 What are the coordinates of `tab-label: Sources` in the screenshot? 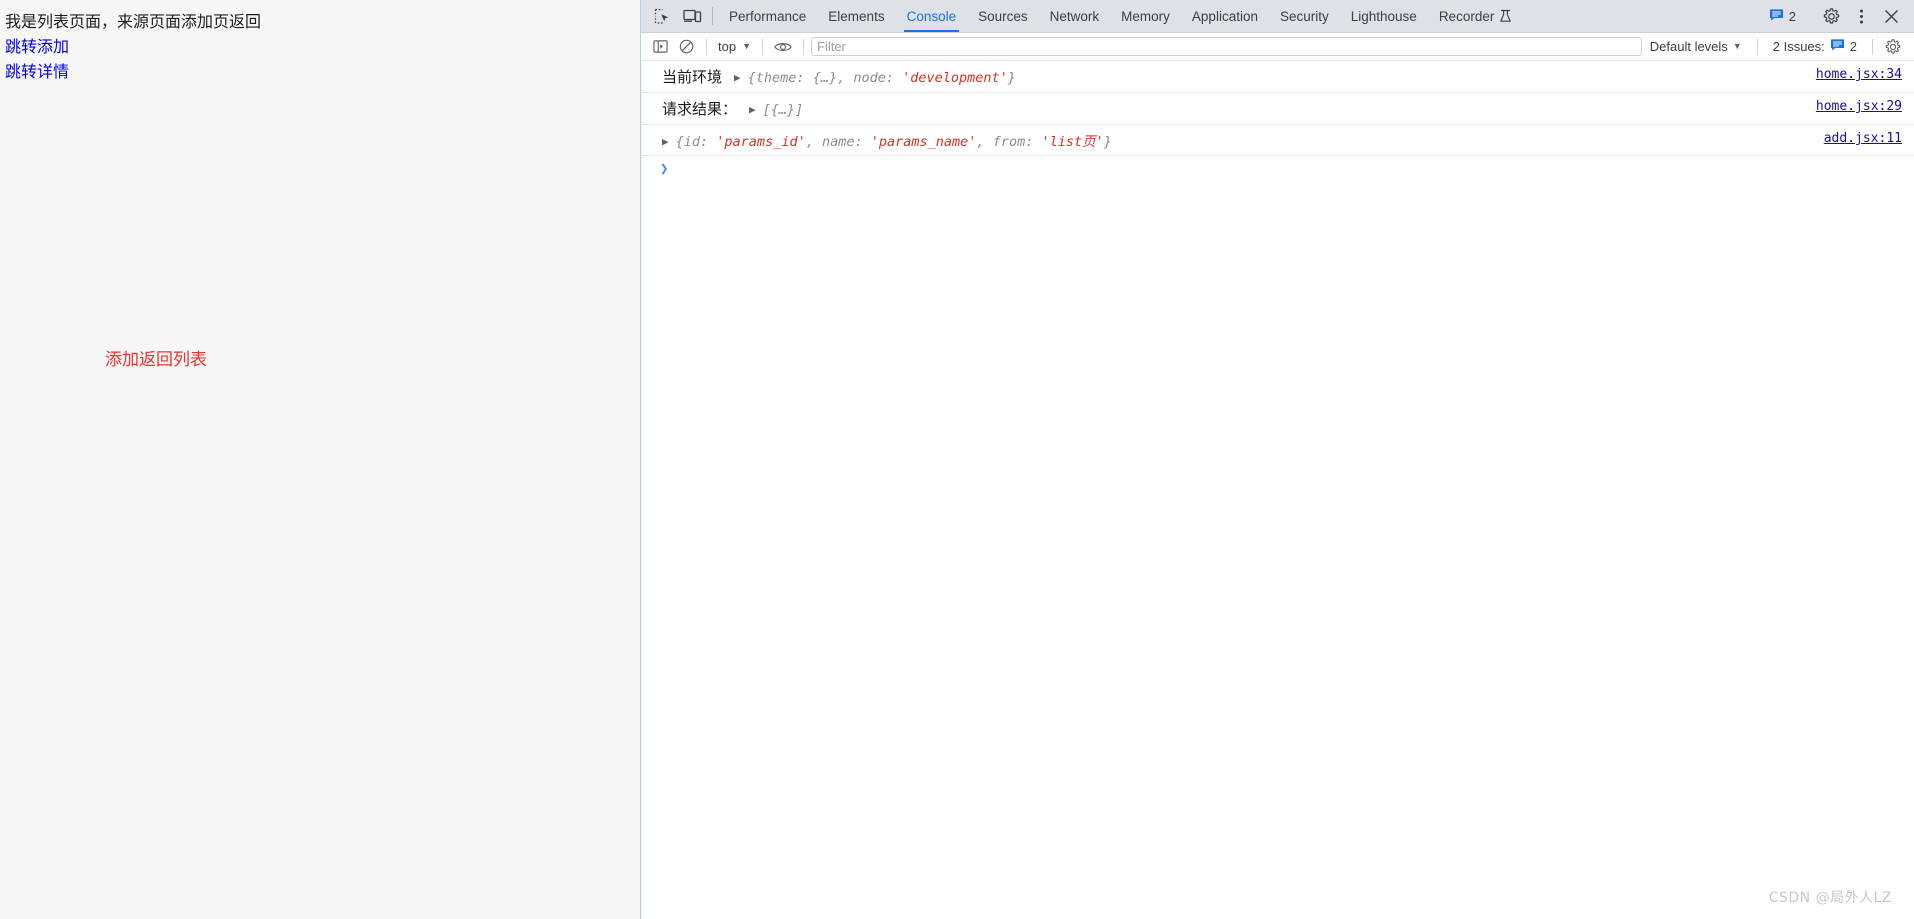 It's located at (1003, 16).